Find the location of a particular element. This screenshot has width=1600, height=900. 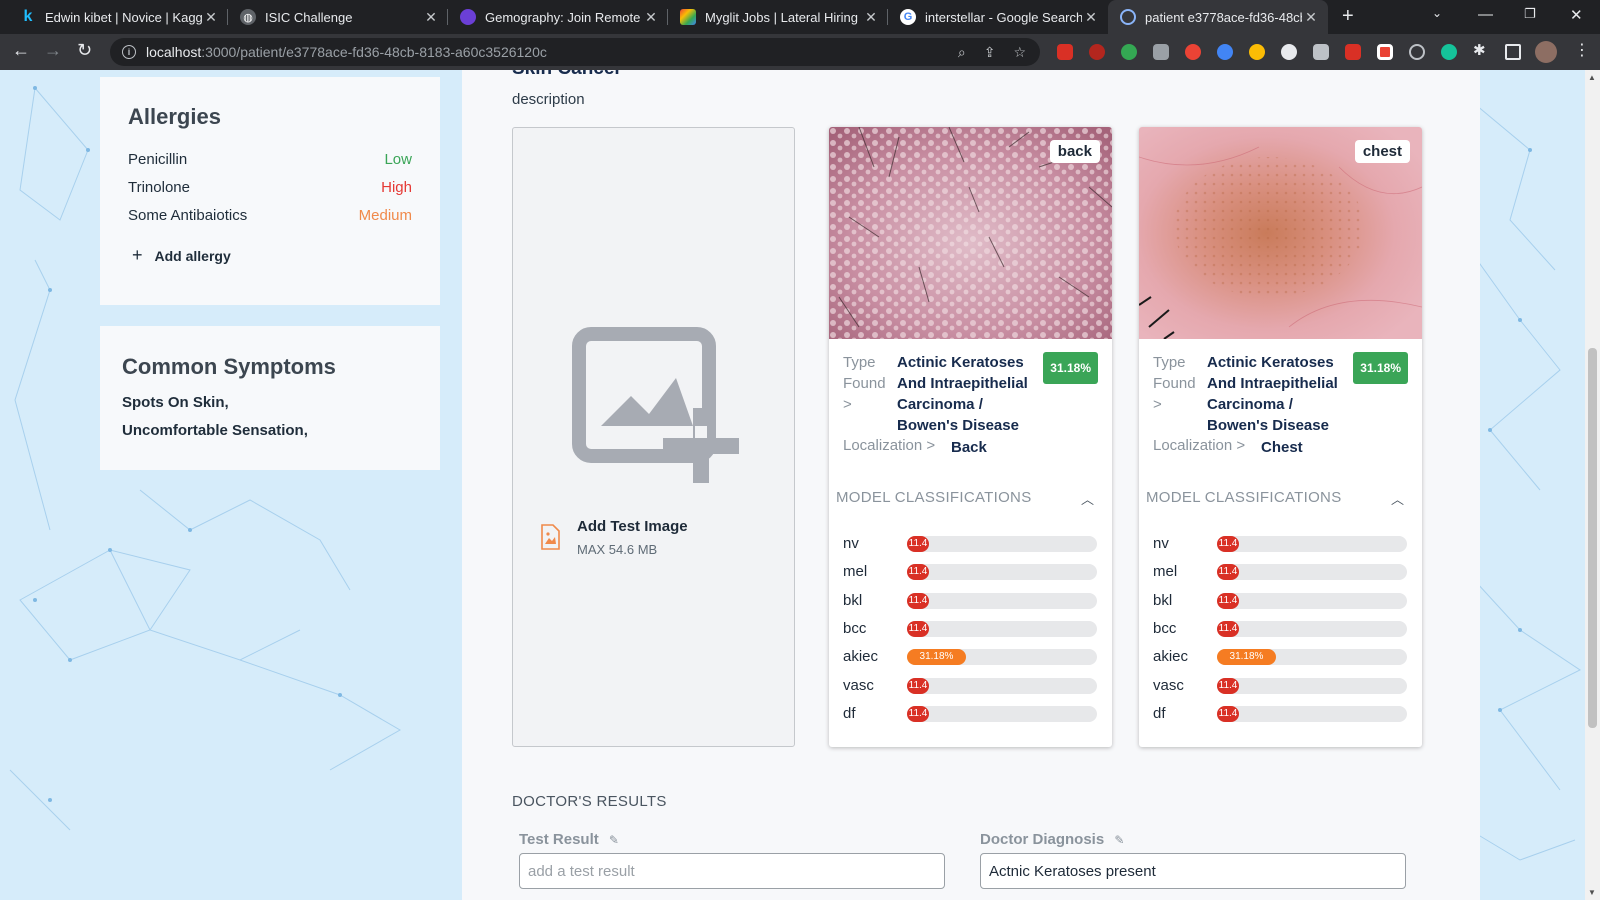

type-found-label: Type Found > is located at coordinates (864, 383).